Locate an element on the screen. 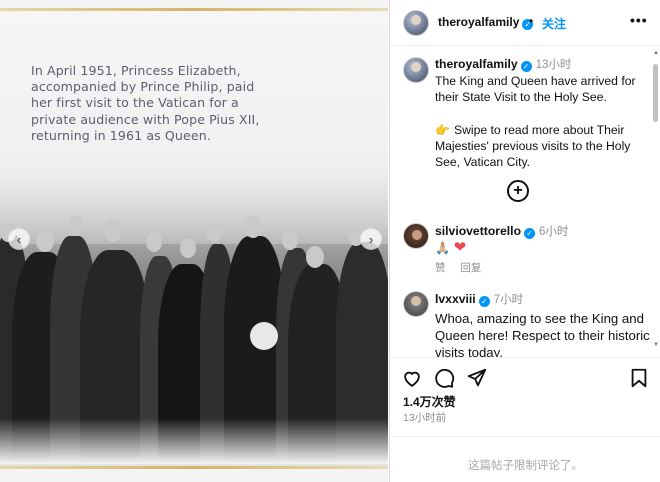 This screenshot has width=660, height=482. comment-like-button: 赞 is located at coordinates (440, 268).